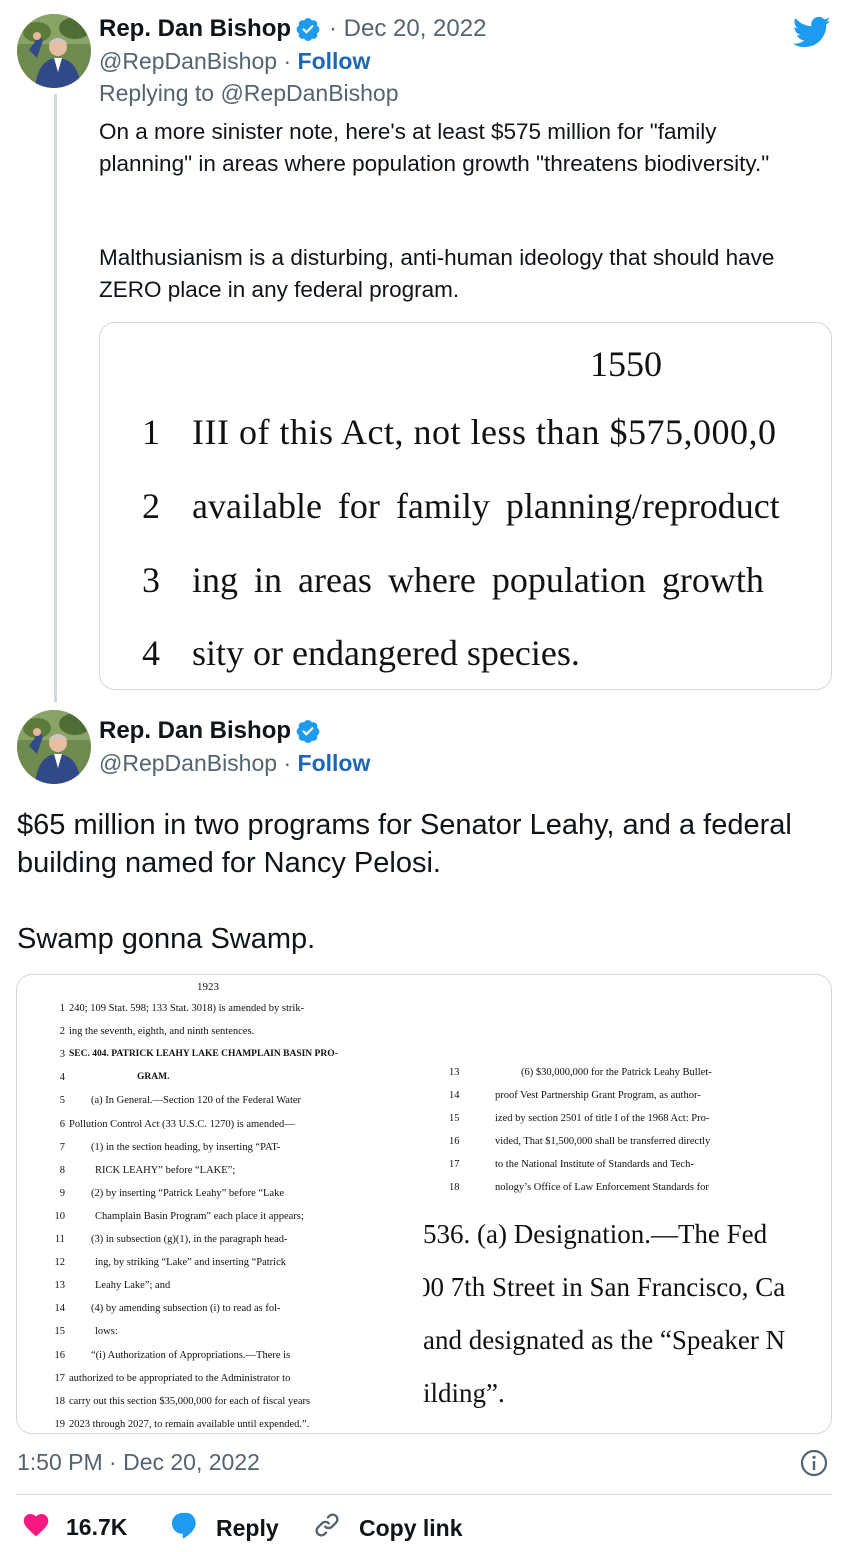 The height and width of the screenshot is (1552, 852). Describe the element at coordinates (208, 987) in the screenshot. I see `page-number: 1923` at that location.